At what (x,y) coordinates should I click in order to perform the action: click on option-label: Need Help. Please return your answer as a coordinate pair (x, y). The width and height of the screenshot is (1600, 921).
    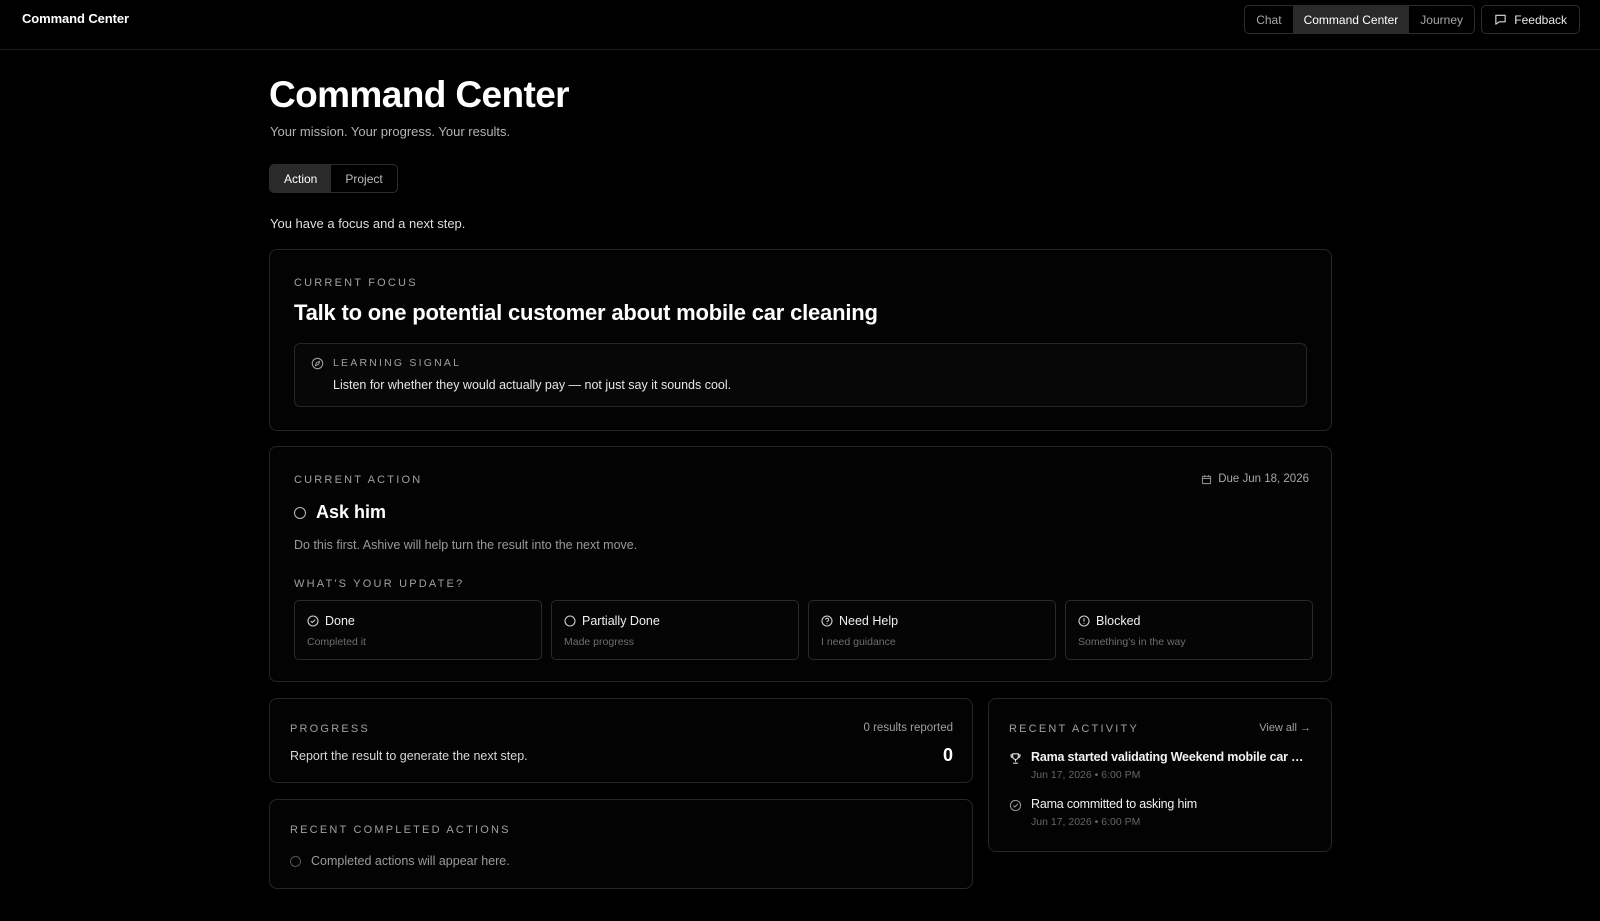
    Looking at the image, I should click on (869, 621).